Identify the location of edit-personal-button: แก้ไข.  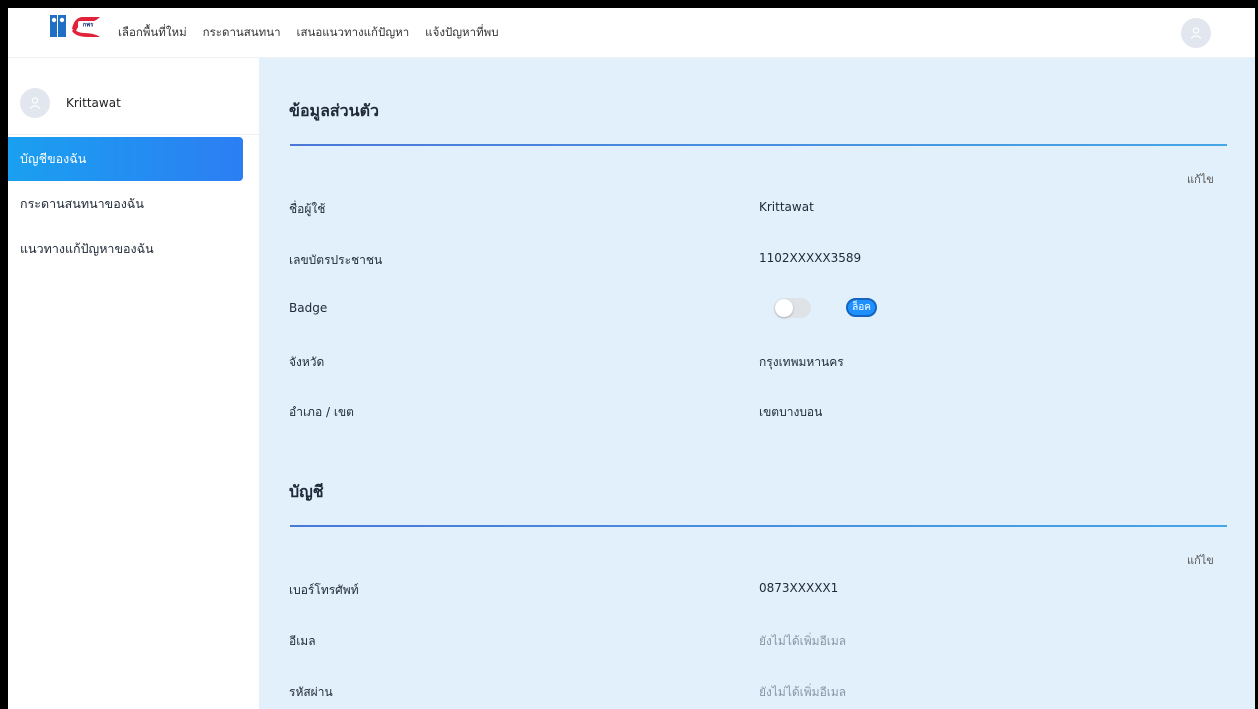
(1200, 179).